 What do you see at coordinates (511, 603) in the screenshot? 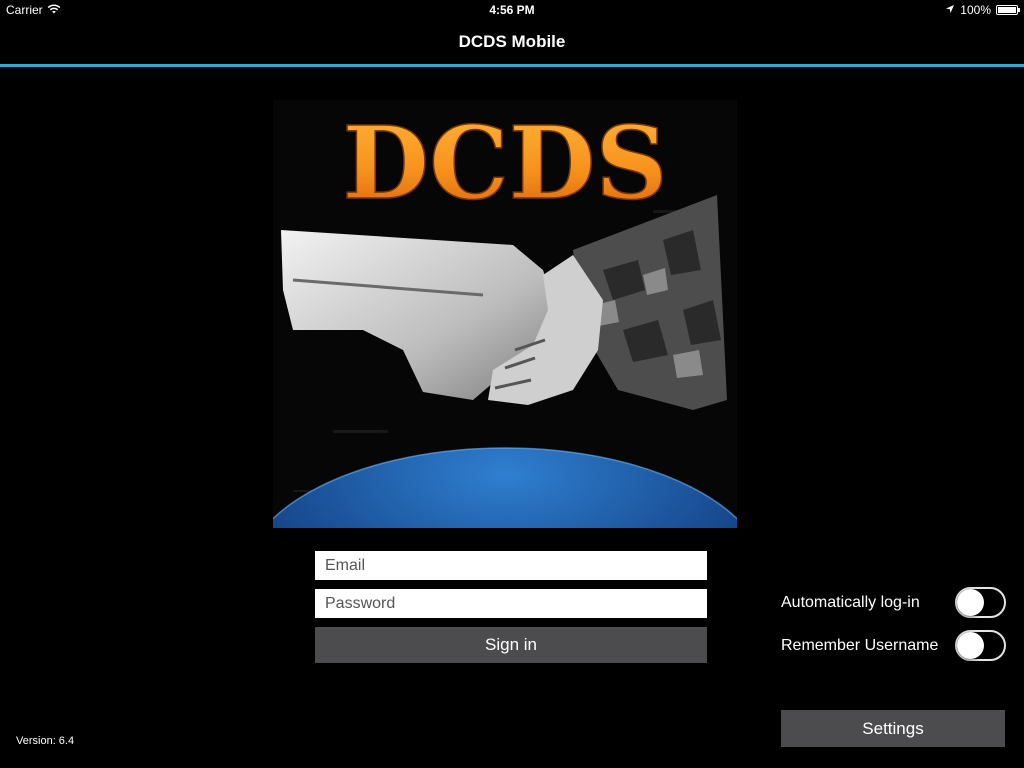
I see `password-field` at bounding box center [511, 603].